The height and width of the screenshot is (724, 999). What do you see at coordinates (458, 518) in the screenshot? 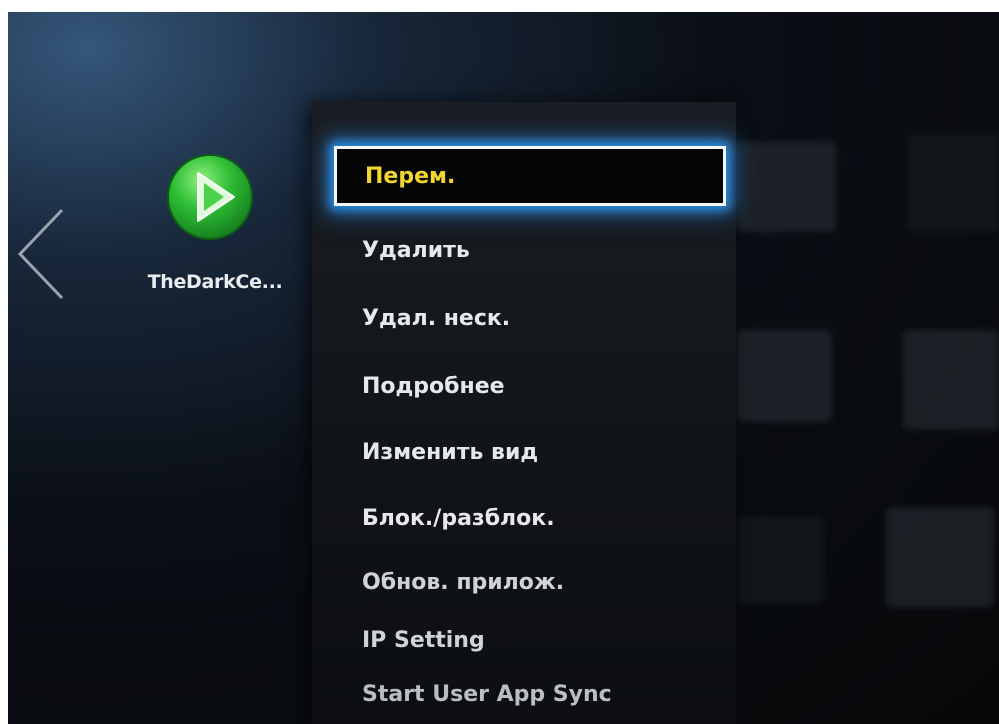
I see `menu-item-label: Блок./разблок.` at bounding box center [458, 518].